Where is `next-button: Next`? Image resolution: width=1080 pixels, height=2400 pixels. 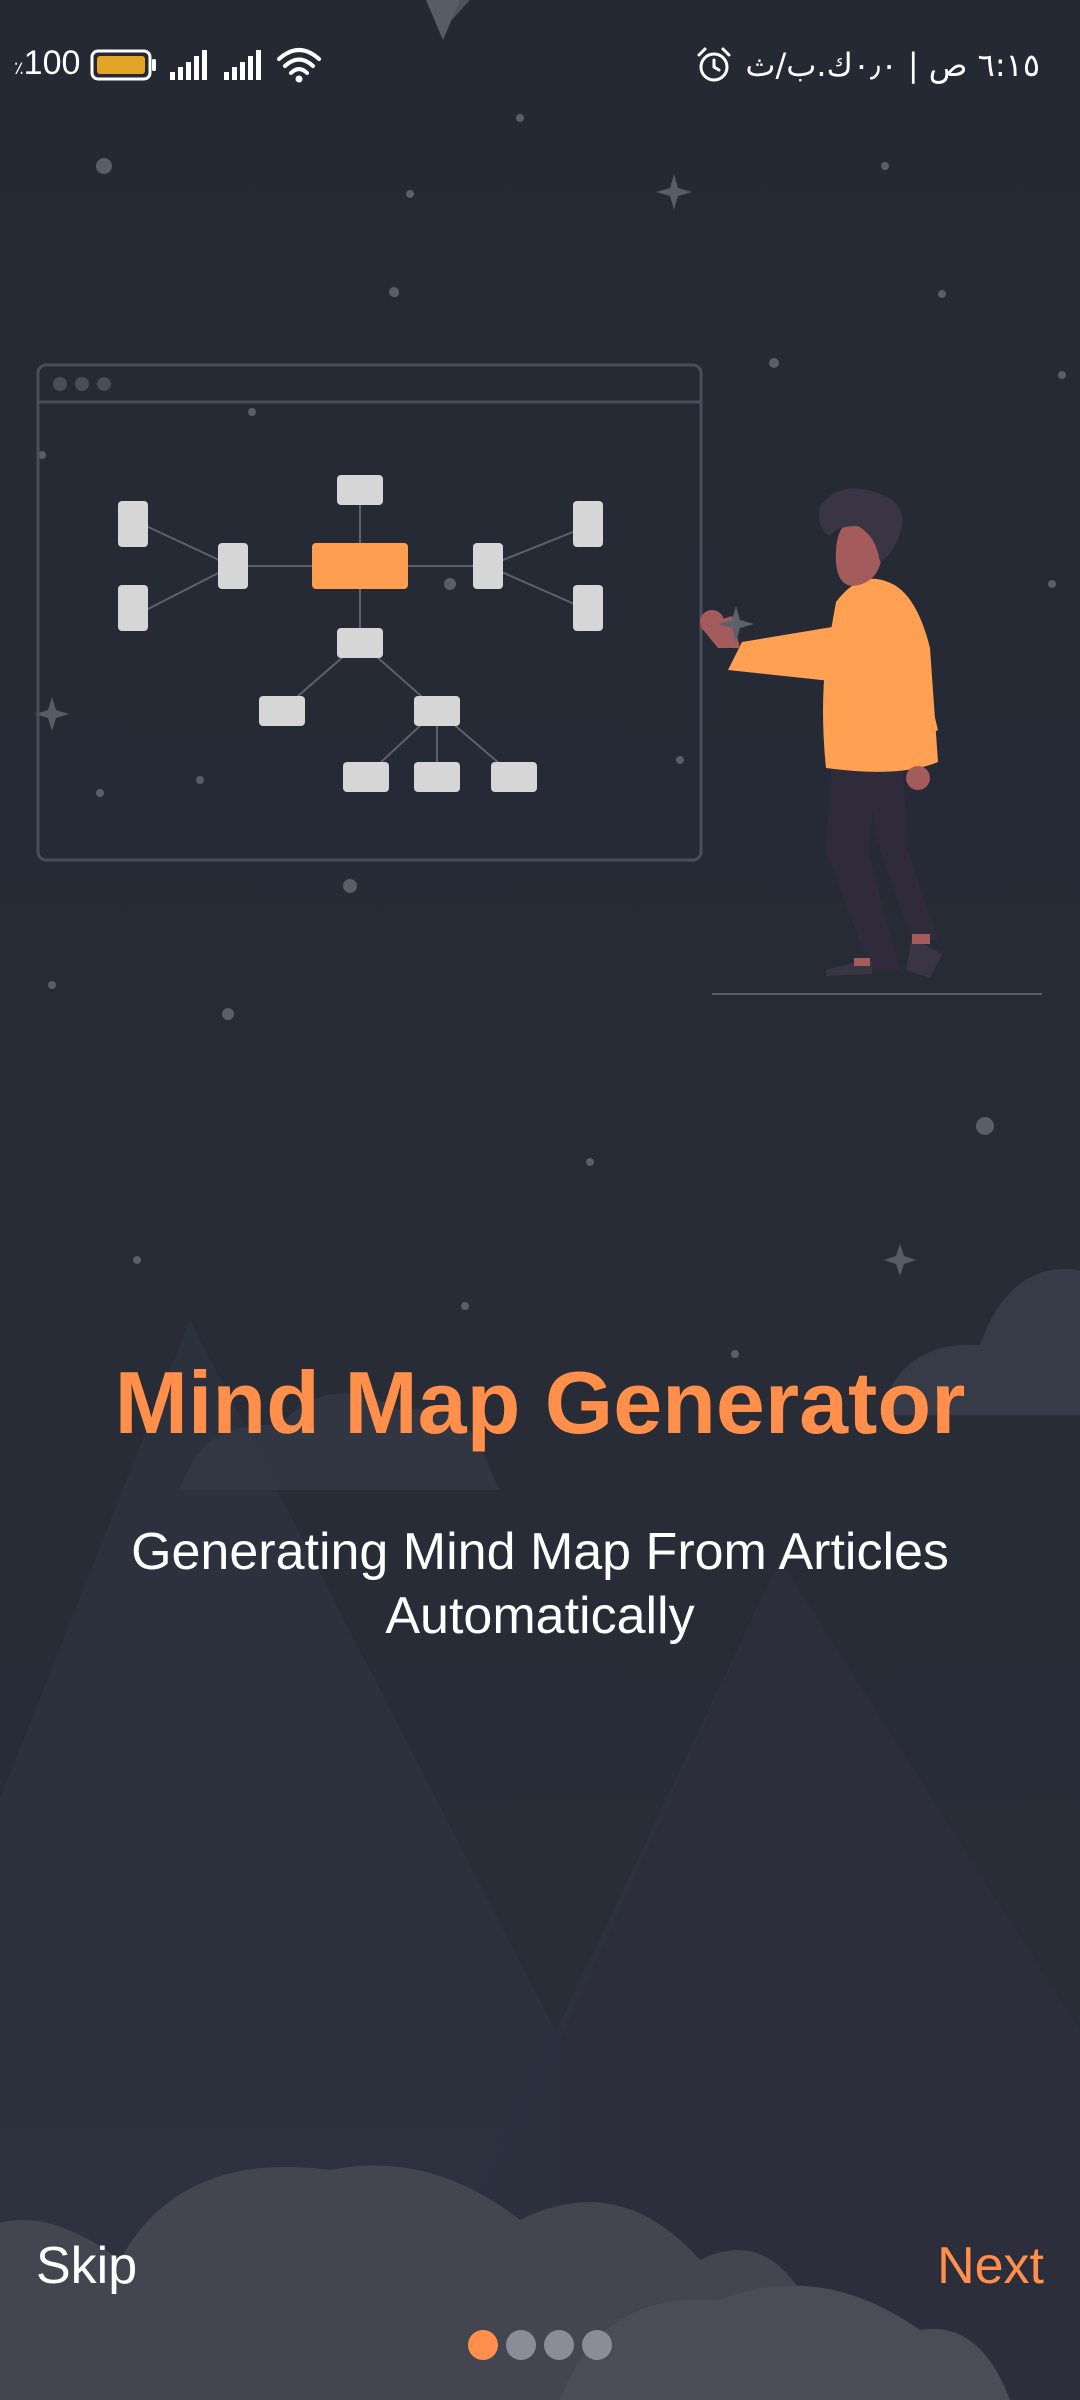
next-button: Next is located at coordinates (990, 2266).